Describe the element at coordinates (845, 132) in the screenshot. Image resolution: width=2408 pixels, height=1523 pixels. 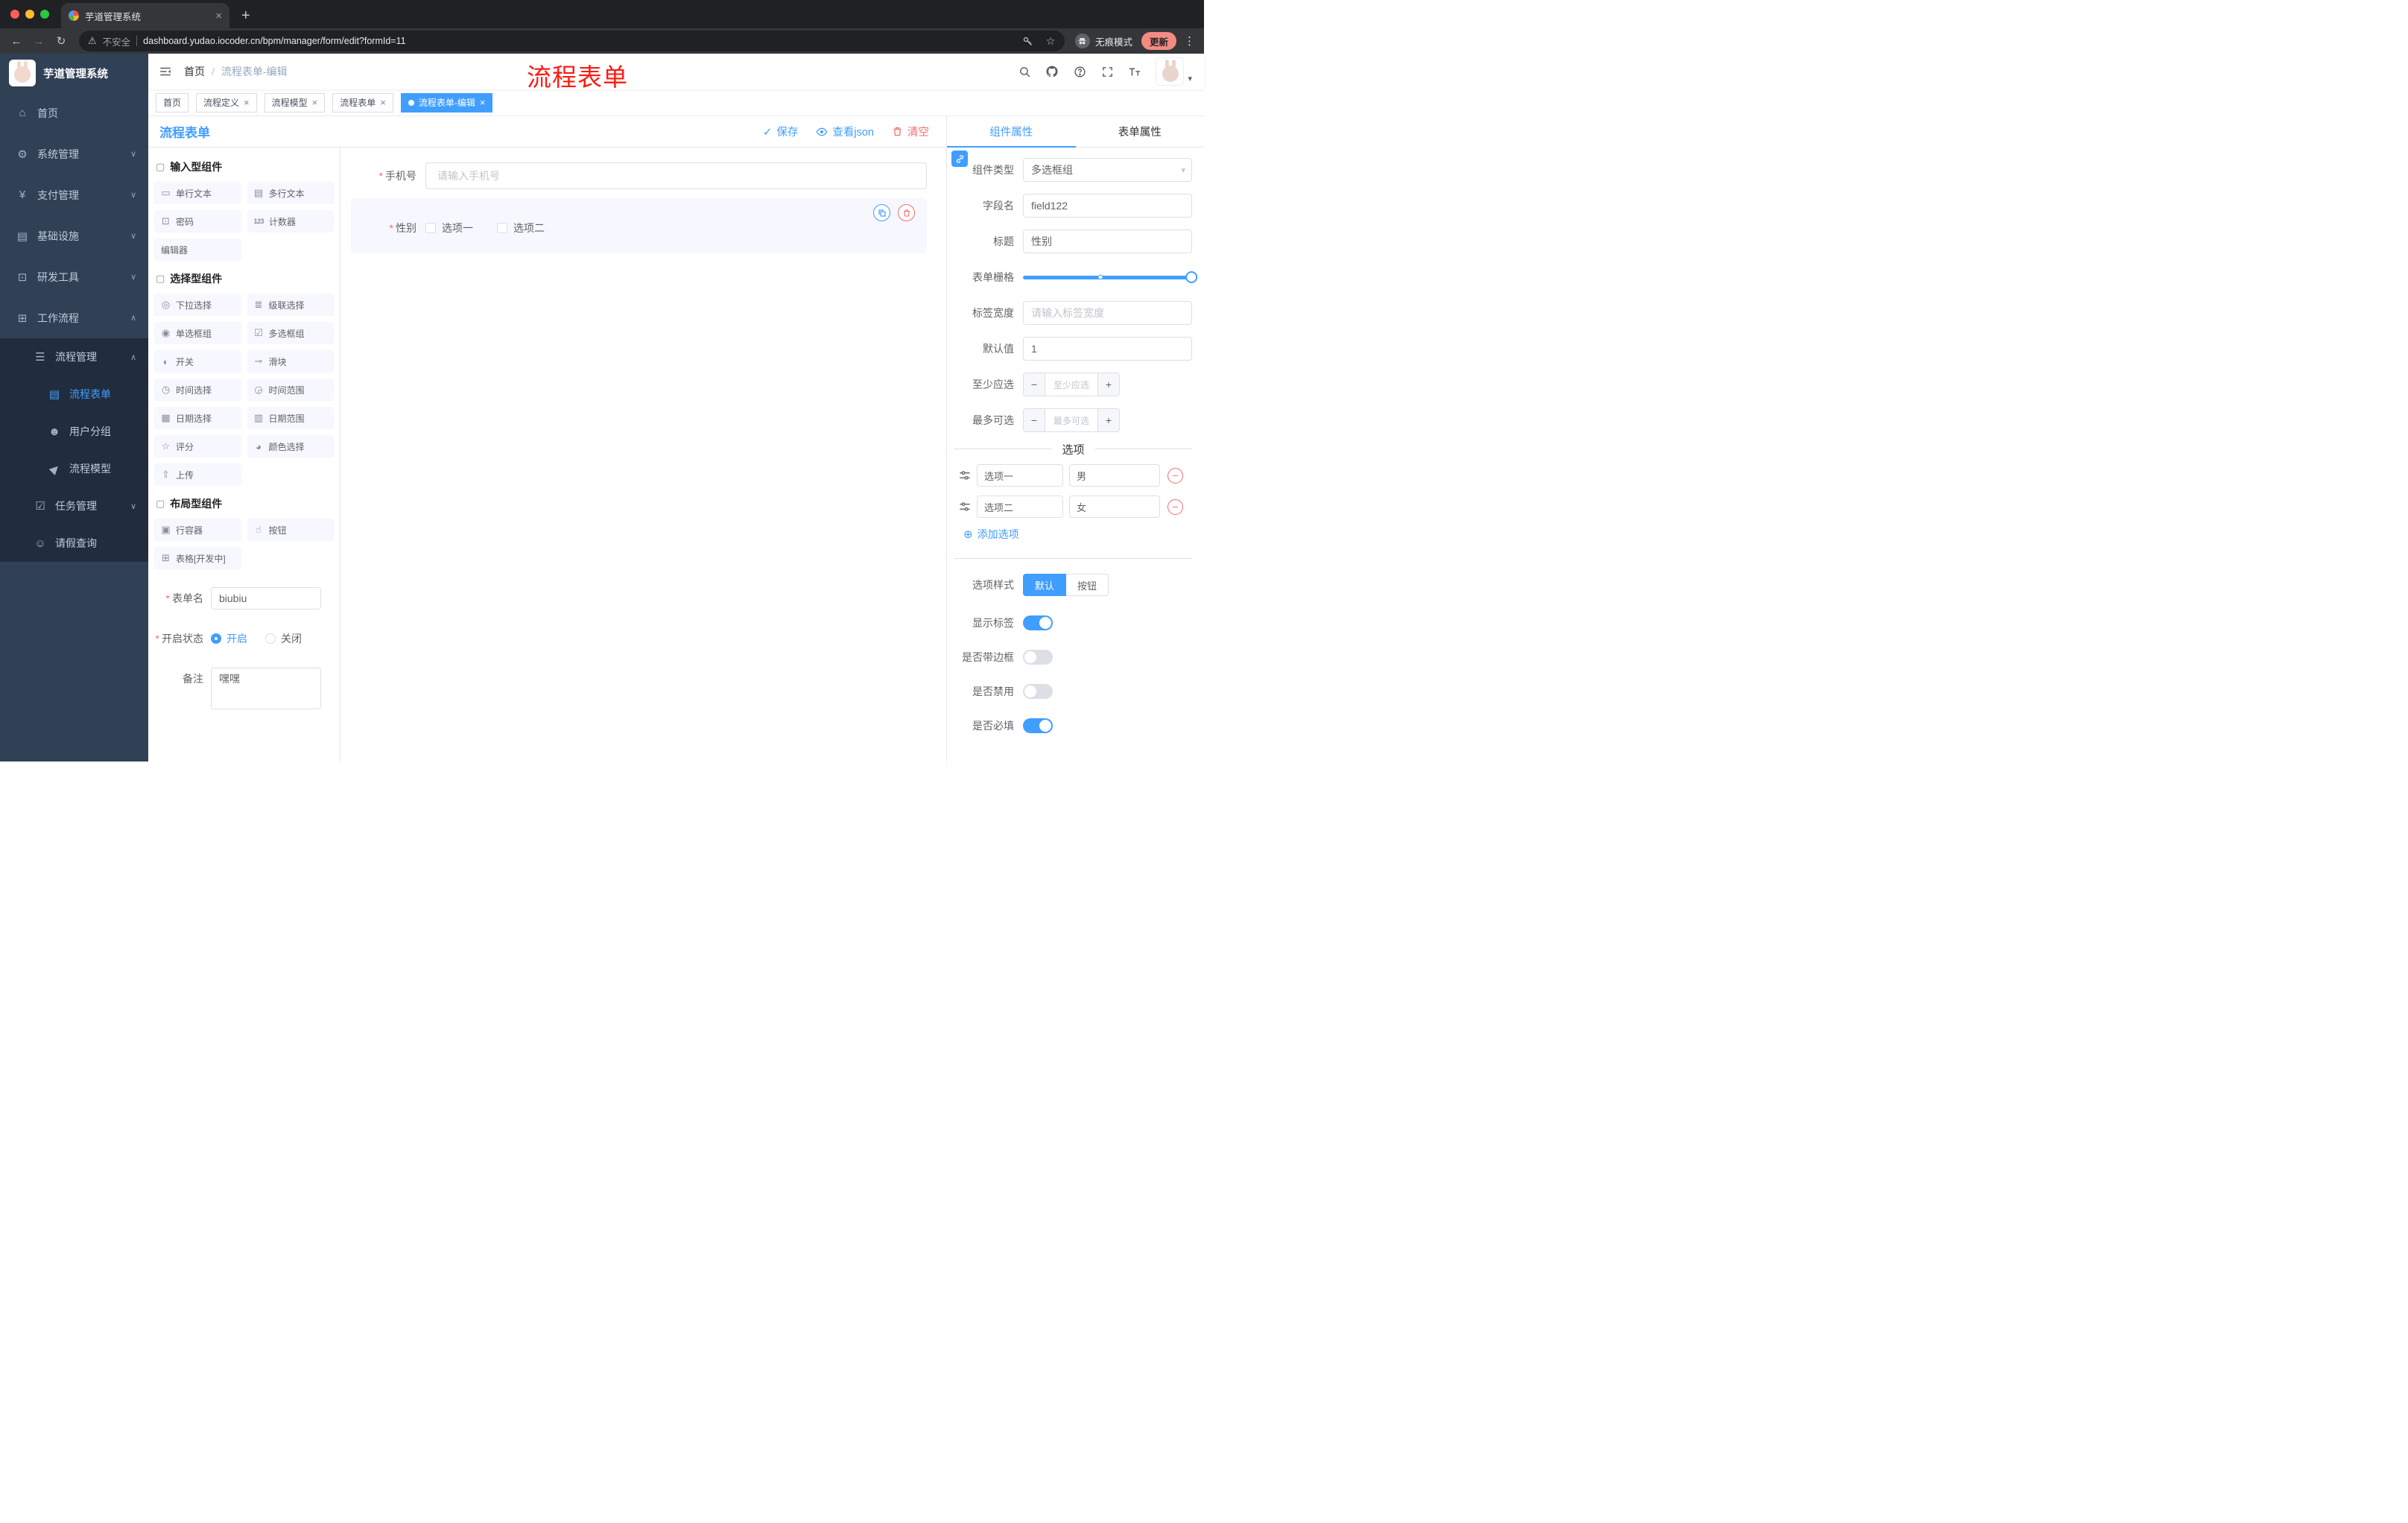
I see `view-json-button: 查看json` at that location.